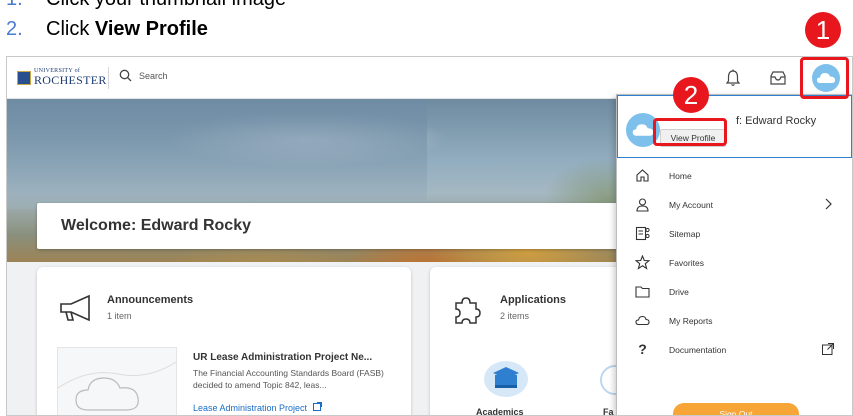  Describe the element at coordinates (736, 409) in the screenshot. I see `sign-out-button: Sign Out` at that location.